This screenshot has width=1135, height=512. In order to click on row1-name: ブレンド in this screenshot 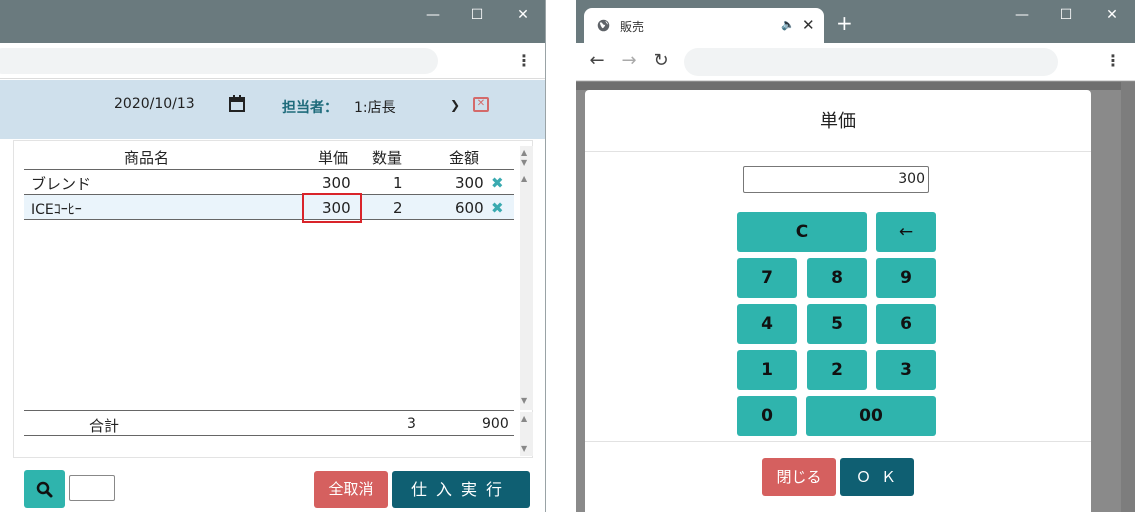, I will do `click(61, 184)`.